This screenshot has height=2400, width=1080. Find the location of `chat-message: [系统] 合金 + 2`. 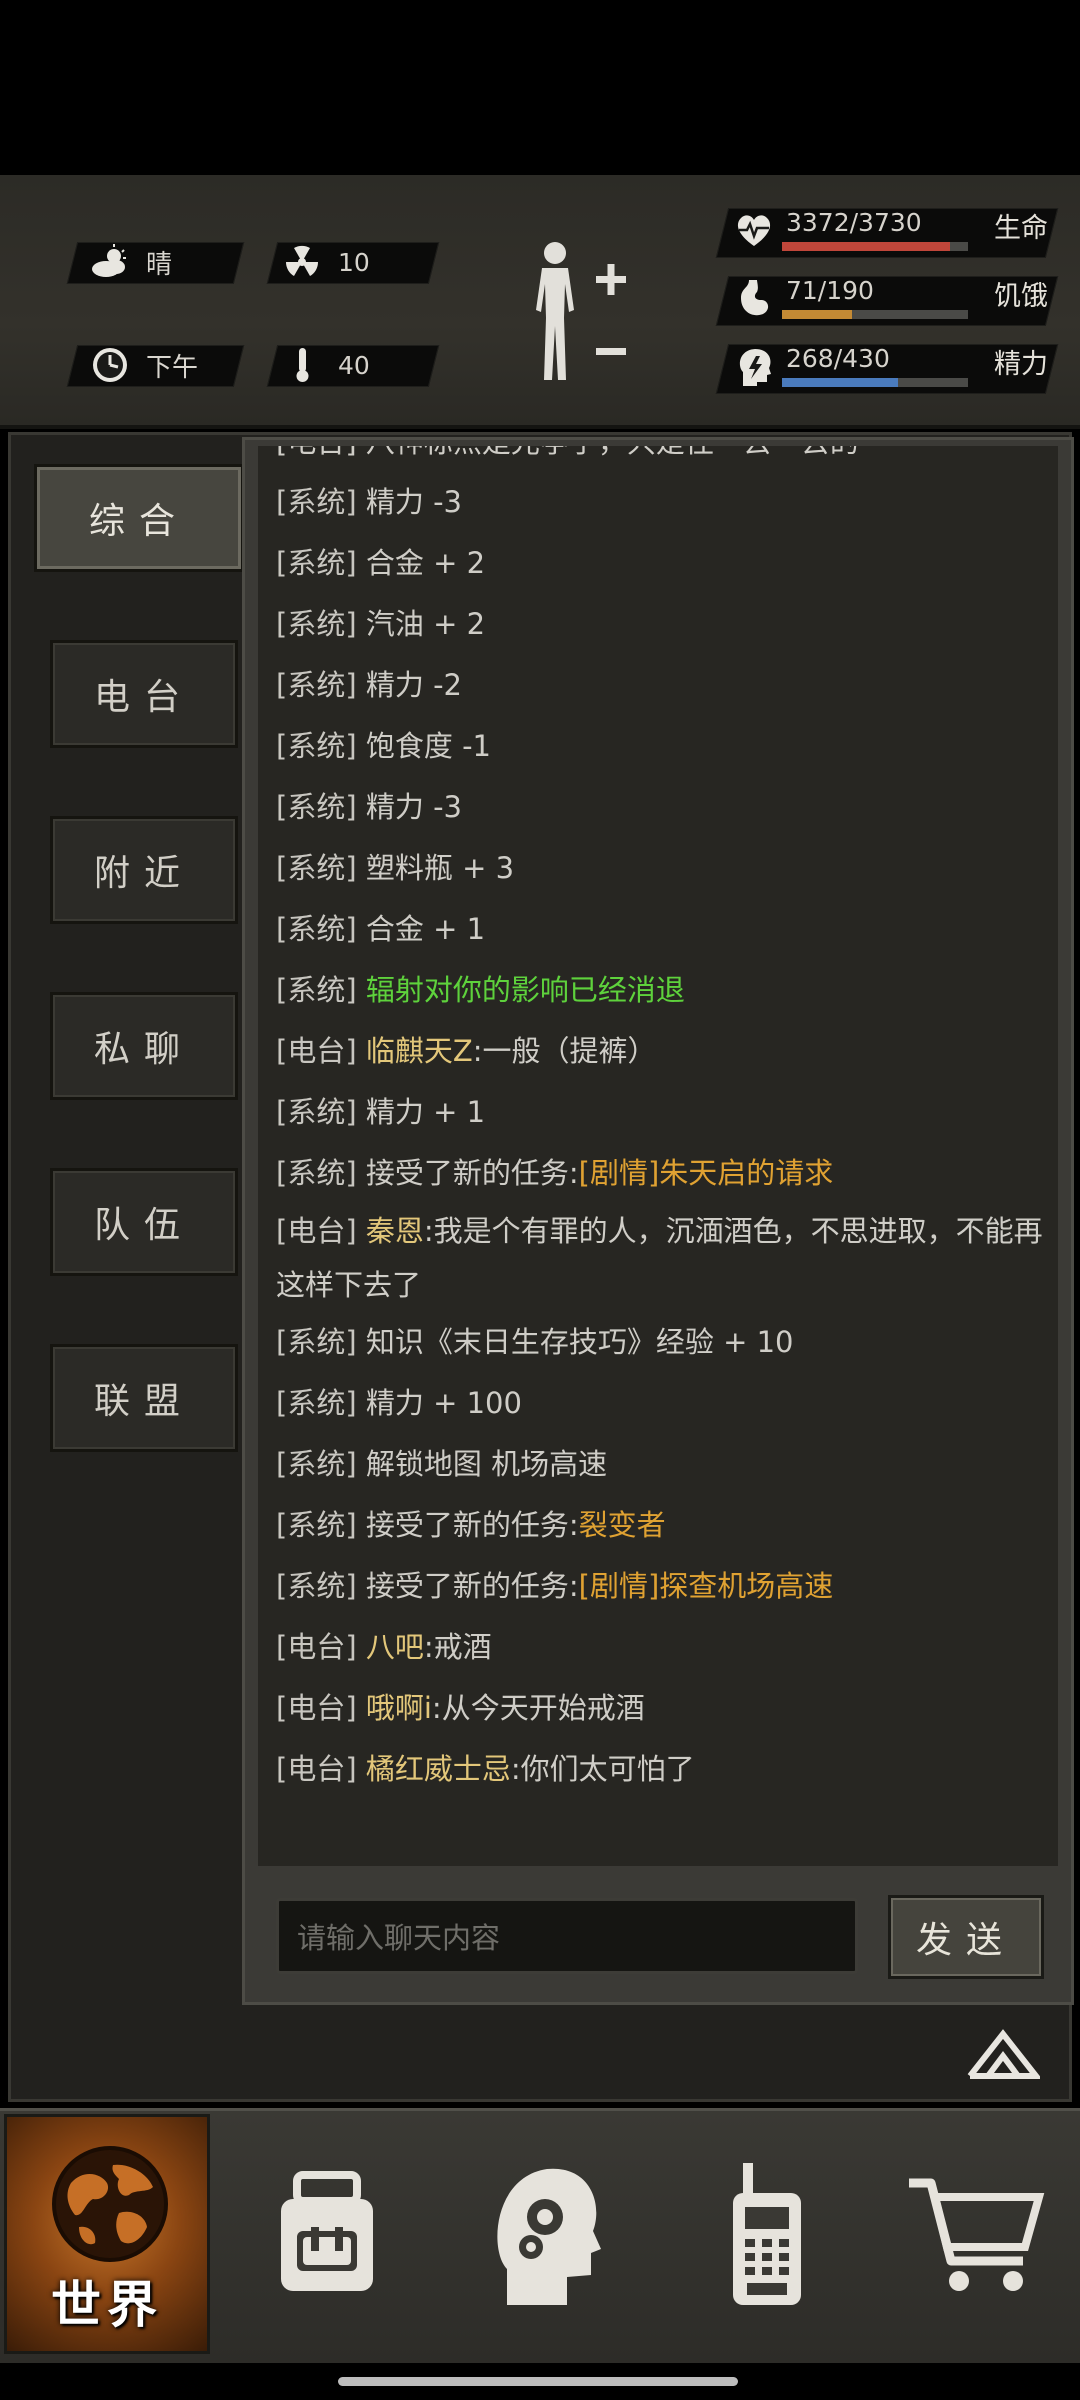

chat-message: [系统] 合金 + 2 is located at coordinates (658, 563).